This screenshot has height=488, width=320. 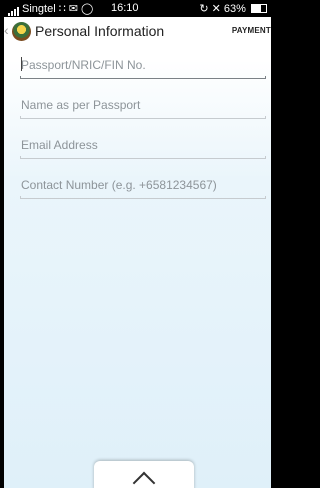 I want to click on wifi-icon: ∷, so click(x=62, y=9).